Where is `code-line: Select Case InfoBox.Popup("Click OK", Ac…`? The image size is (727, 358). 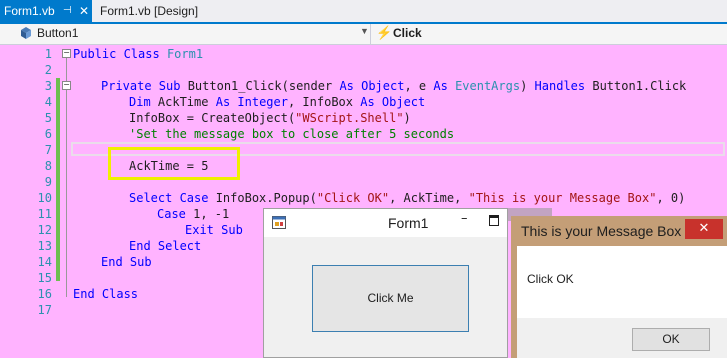 code-line: Select Case InfoBox.Popup("Click OK", Ac… is located at coordinates (407, 198).